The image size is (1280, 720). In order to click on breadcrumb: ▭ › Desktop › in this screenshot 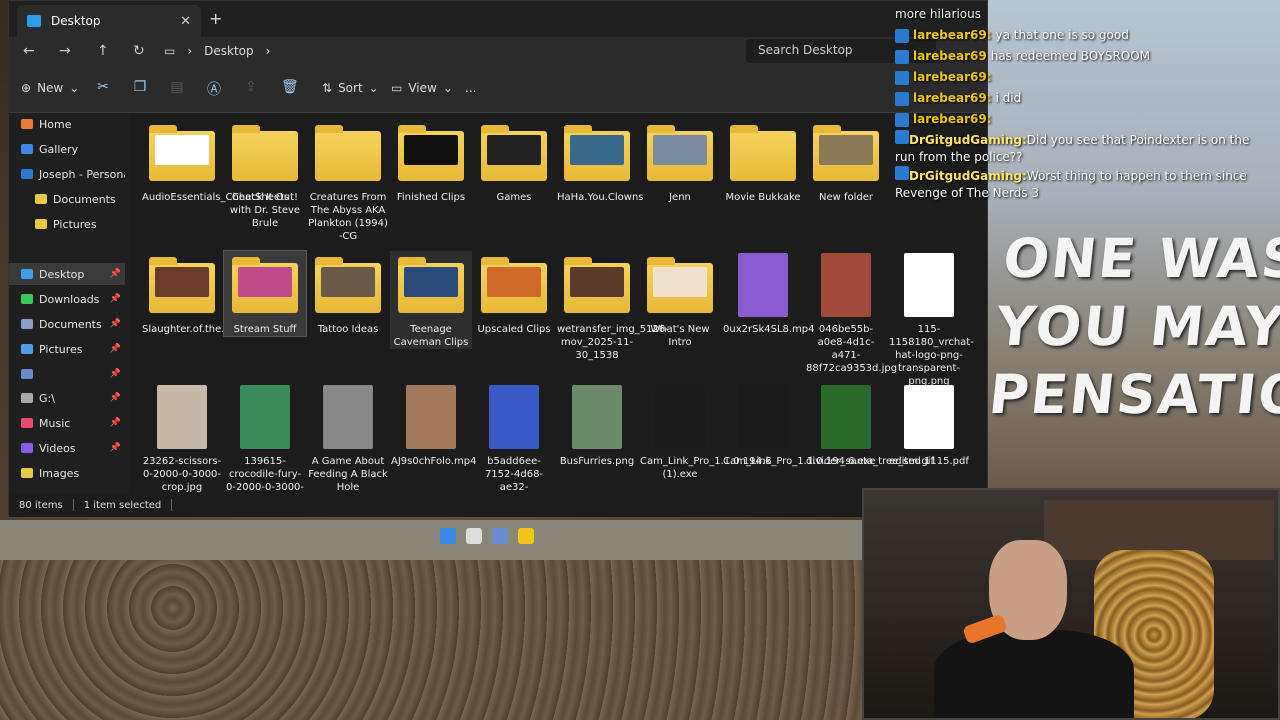, I will do `click(444, 51)`.